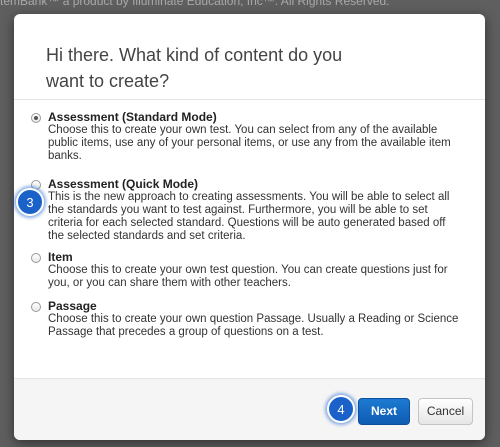  Describe the element at coordinates (123, 184) in the screenshot. I see `option-title: Assessment (Quick Mode)` at that location.